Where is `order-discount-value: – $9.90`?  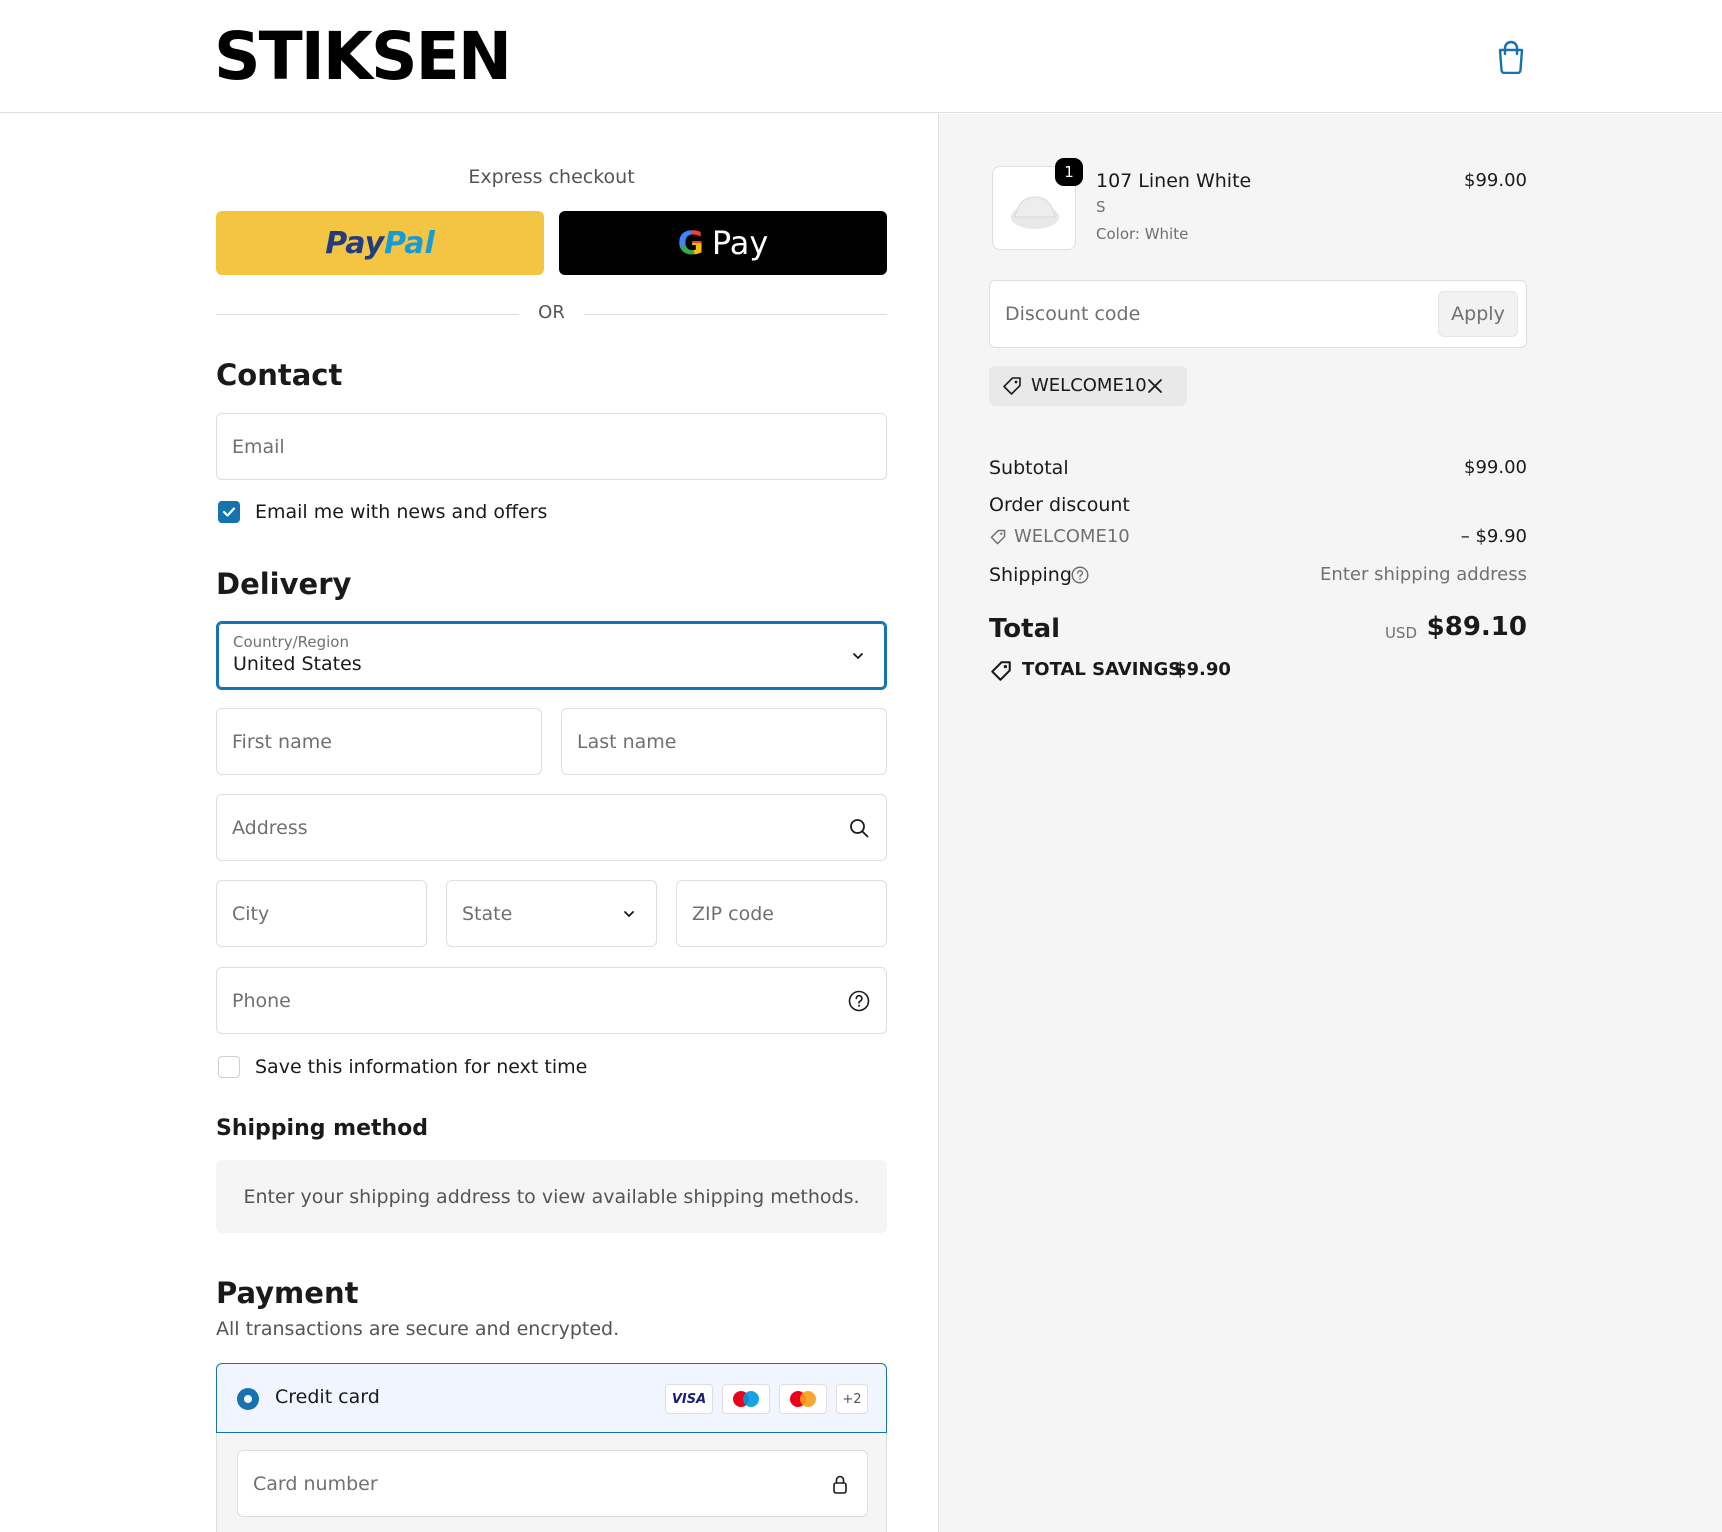 order-discount-value: – $9.90 is located at coordinates (1493, 536).